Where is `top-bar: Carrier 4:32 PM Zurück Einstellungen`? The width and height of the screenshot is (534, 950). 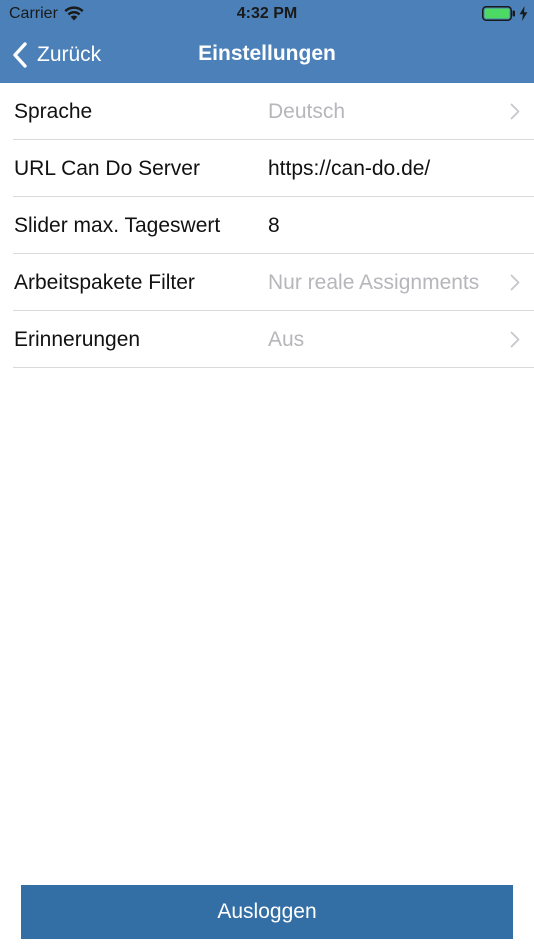
top-bar: Carrier 4:32 PM Zurück Einstellungen is located at coordinates (267, 41).